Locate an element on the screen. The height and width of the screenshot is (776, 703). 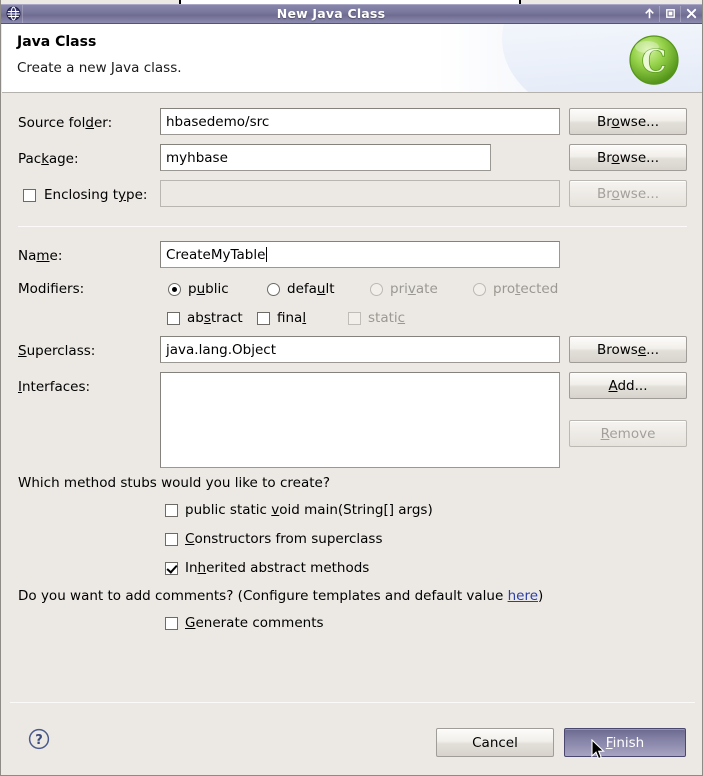
superclass-input: java.lang.Object is located at coordinates (360, 349).